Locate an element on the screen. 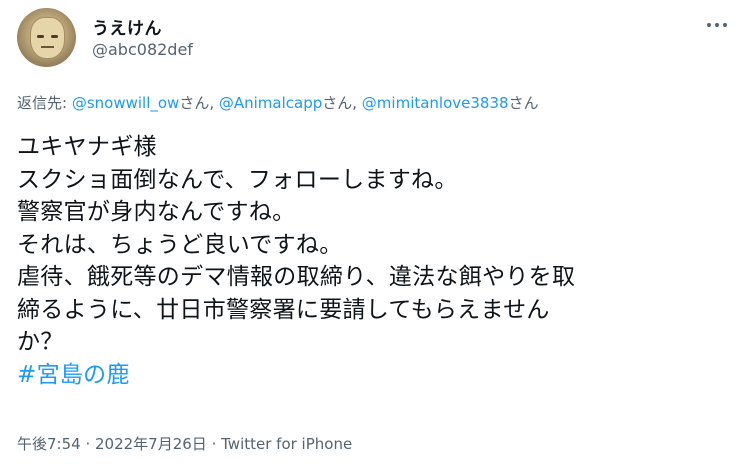 The height and width of the screenshot is (464, 750). author-display-name: うえけん is located at coordinates (127, 26).